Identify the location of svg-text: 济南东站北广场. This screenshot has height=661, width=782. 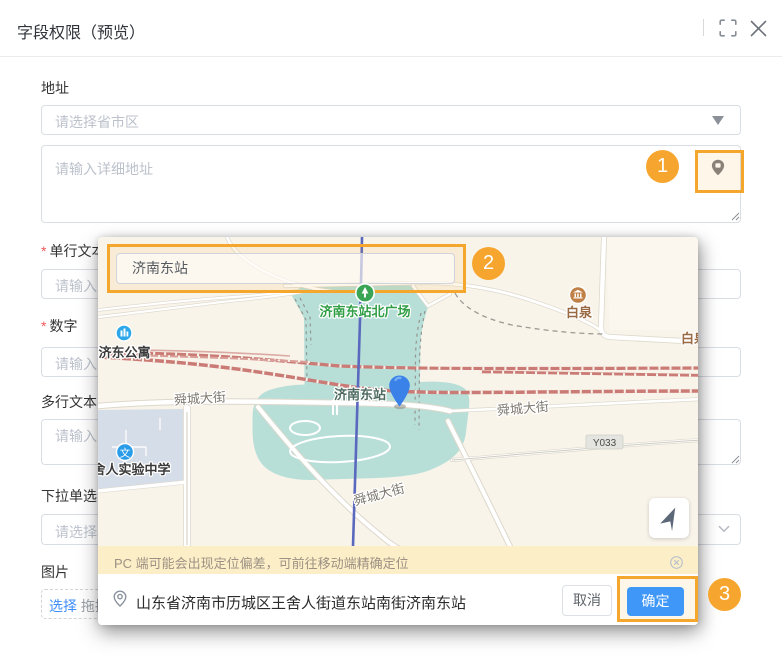
(364, 311).